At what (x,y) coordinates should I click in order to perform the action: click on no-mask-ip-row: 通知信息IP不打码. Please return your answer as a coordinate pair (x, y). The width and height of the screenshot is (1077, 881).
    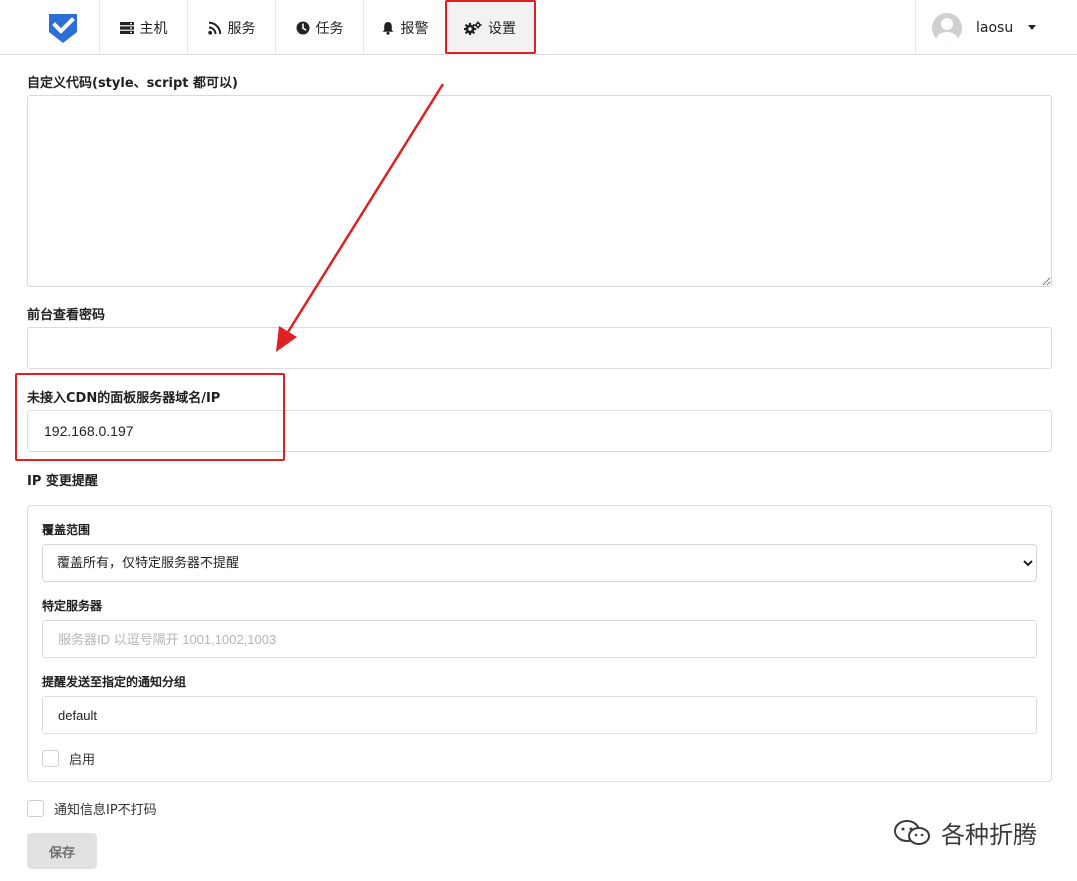
    Looking at the image, I should click on (92, 808).